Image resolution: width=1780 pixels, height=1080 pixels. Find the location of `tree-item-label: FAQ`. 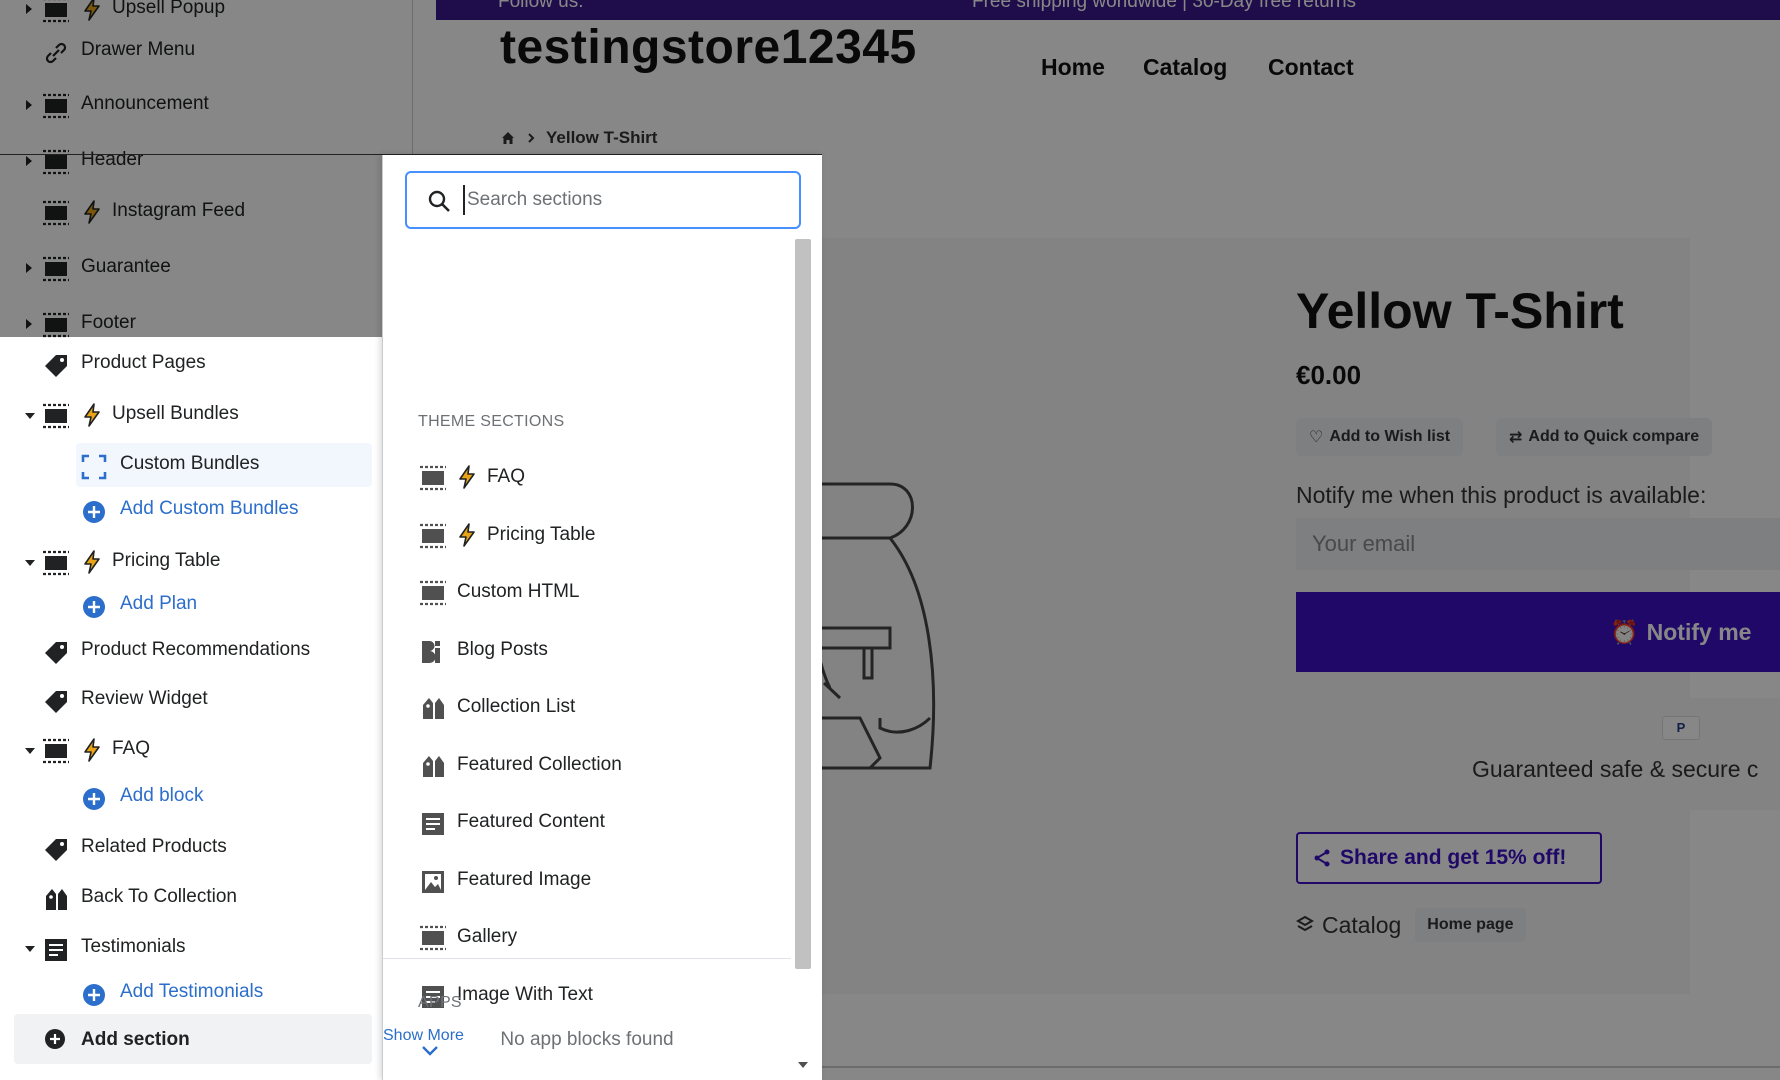

tree-item-label: FAQ is located at coordinates (131, 748).